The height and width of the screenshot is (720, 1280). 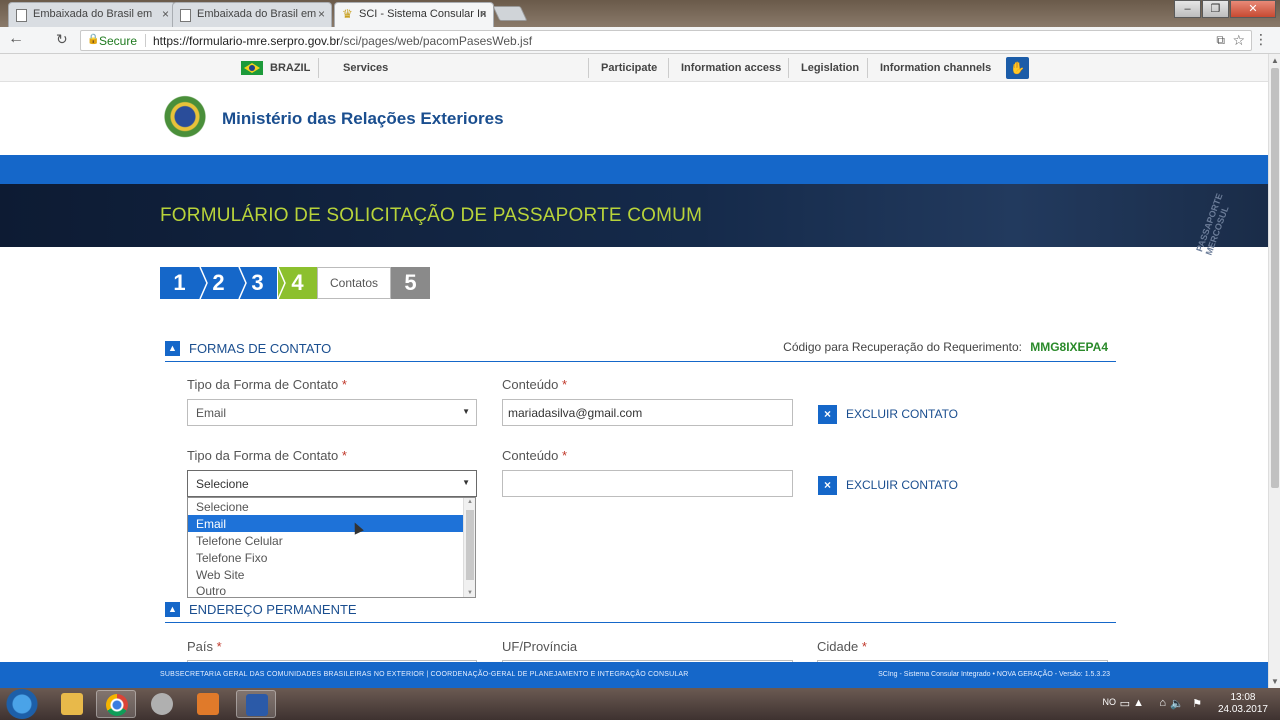 What do you see at coordinates (16, 39) in the screenshot?
I see `back-icon: ←` at bounding box center [16, 39].